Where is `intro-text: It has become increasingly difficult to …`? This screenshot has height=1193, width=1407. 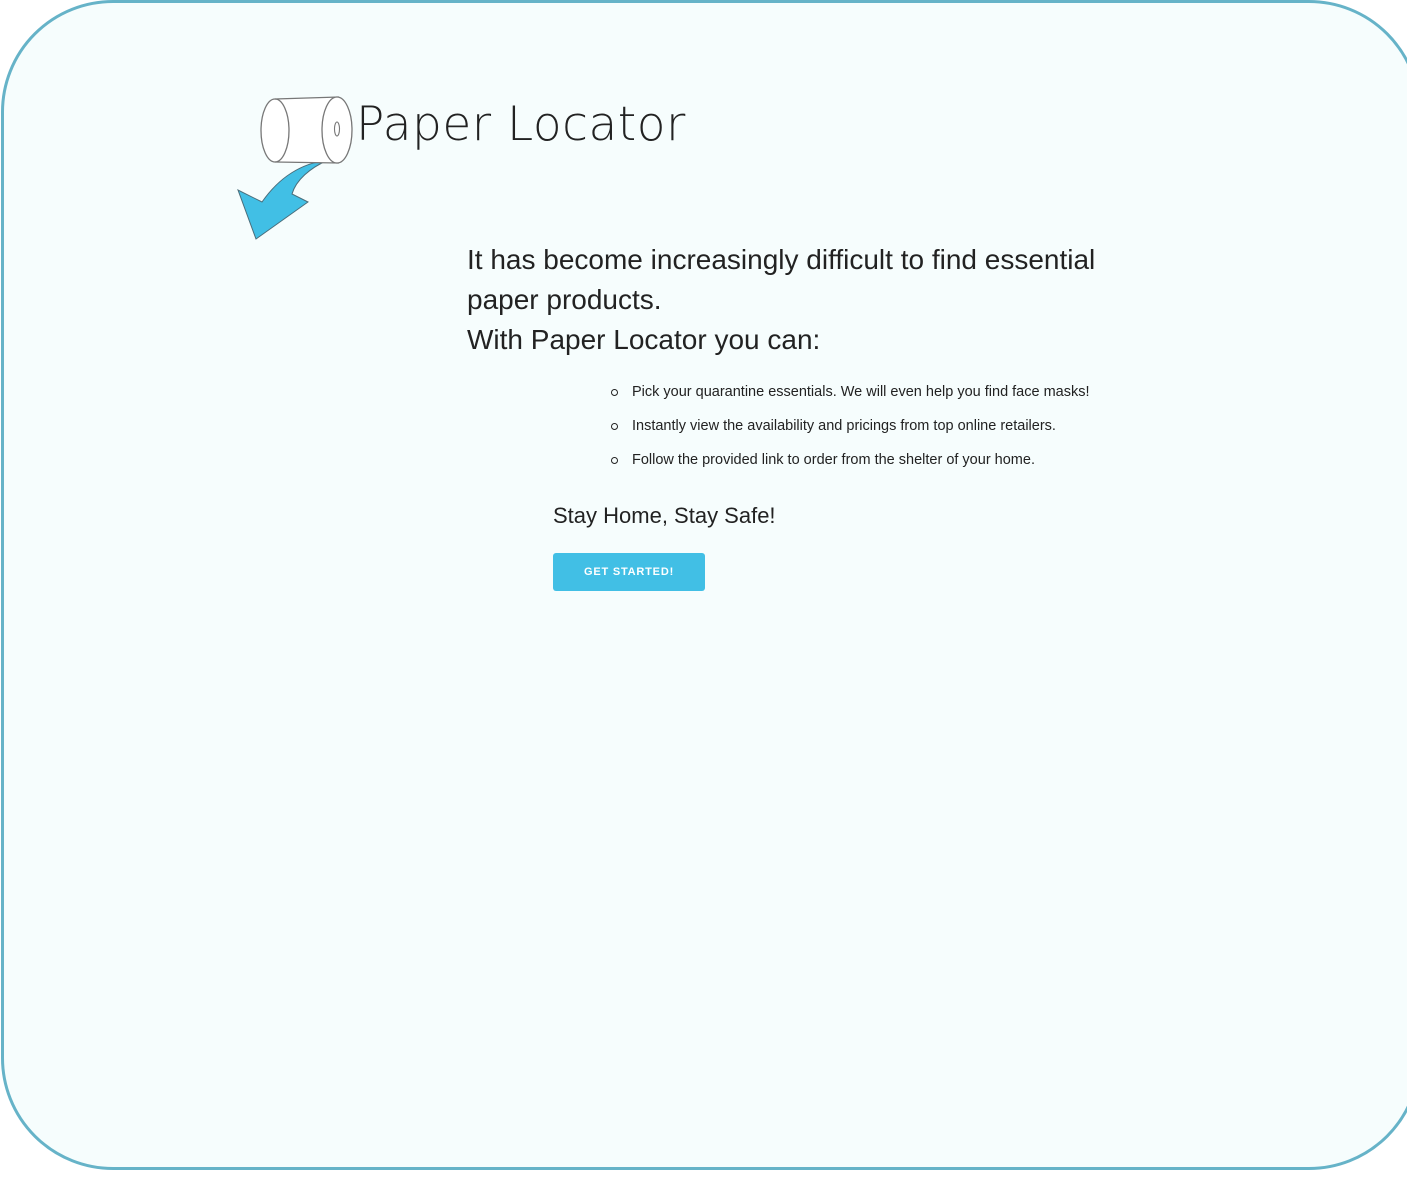
intro-text: It has become increasingly difficult to … is located at coordinates (817, 300).